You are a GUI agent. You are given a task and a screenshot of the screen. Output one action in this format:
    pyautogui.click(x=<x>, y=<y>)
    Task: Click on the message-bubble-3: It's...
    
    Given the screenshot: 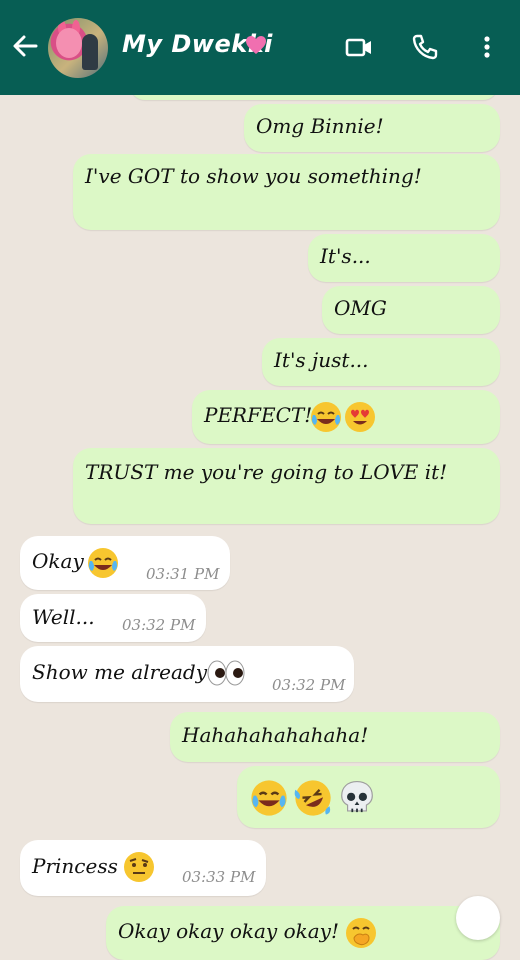 What is the action you would take?
    pyautogui.click(x=404, y=258)
    